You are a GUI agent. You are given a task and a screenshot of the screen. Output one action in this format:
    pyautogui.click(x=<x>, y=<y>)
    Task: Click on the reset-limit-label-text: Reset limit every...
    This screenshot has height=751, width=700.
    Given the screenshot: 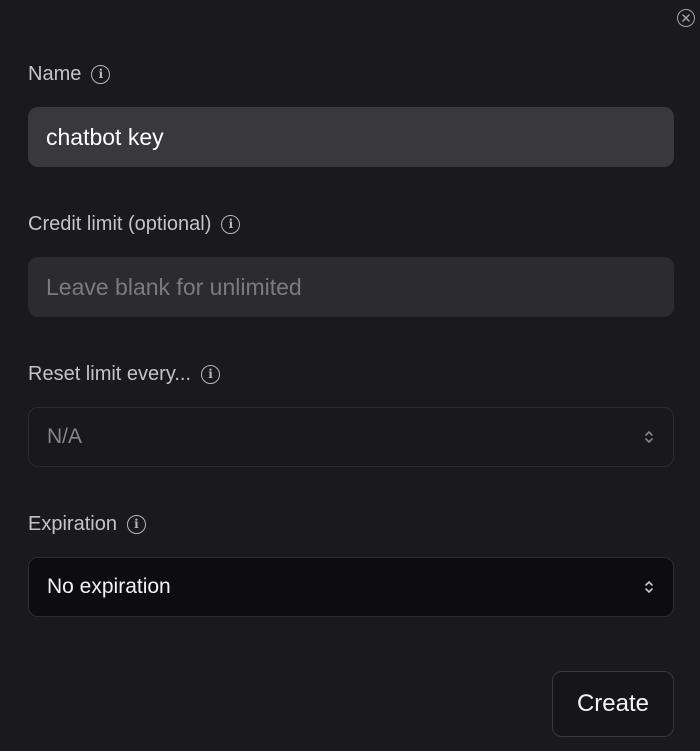 What is the action you would take?
    pyautogui.click(x=109, y=373)
    